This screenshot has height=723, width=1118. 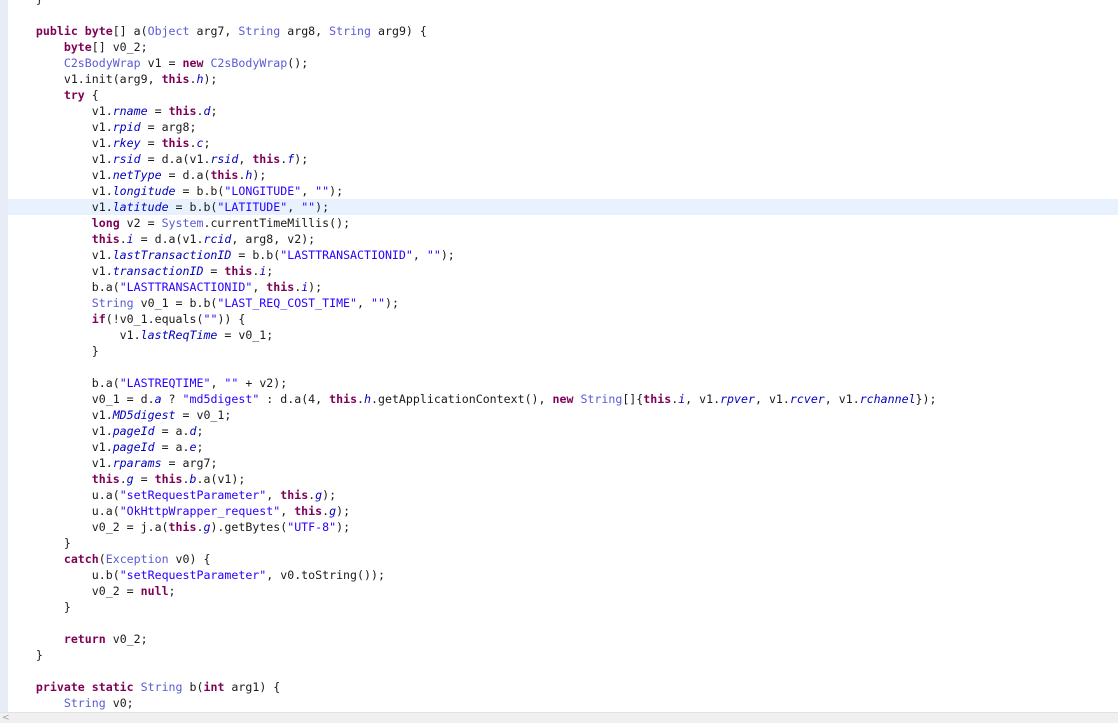 What do you see at coordinates (563, 431) in the screenshot?
I see `code-line: v1.pageId = a.d;` at bounding box center [563, 431].